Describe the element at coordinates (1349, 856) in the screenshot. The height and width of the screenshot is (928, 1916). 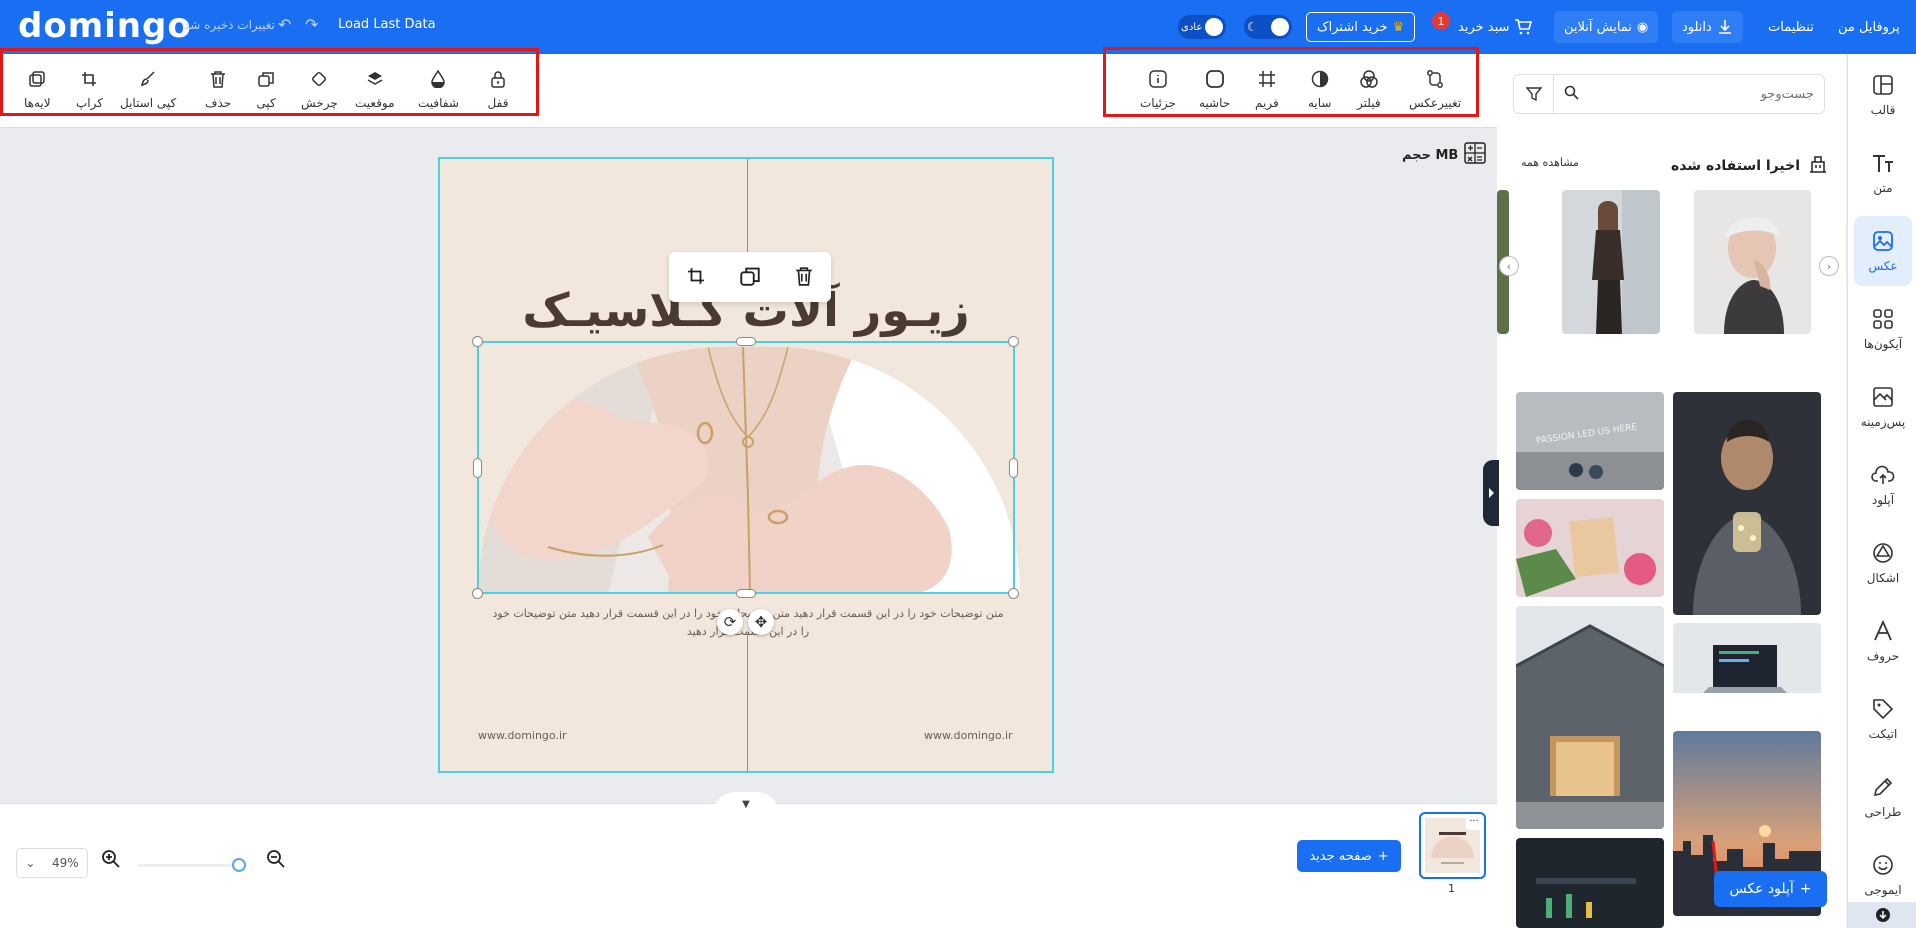
I see `new-page-button: صفحه جدید +` at that location.